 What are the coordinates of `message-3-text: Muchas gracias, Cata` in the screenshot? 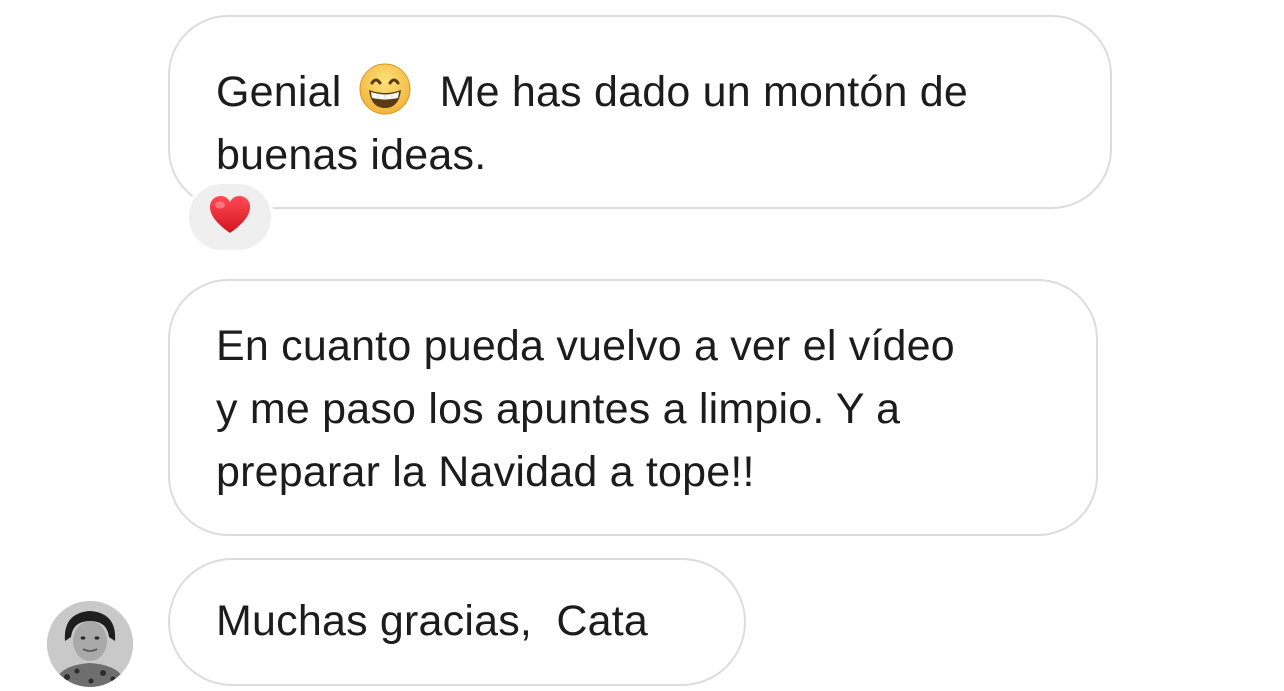 It's located at (432, 621).